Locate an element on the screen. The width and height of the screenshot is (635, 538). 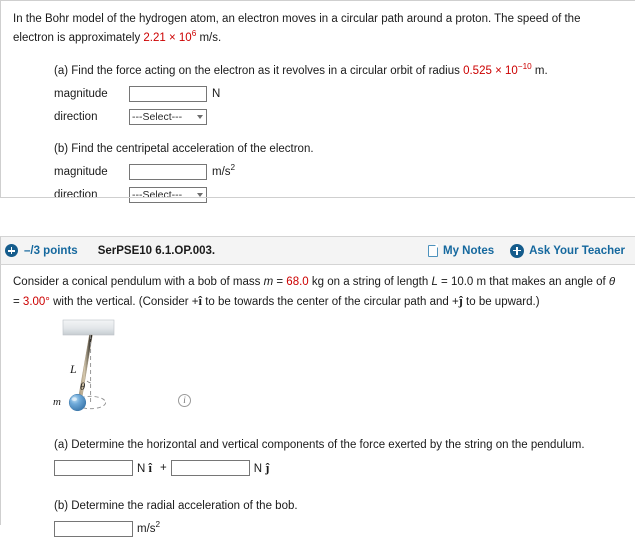
question-header-left: –/3 points SerPSE10 6.1.OP.003. is located at coordinates (110, 250).